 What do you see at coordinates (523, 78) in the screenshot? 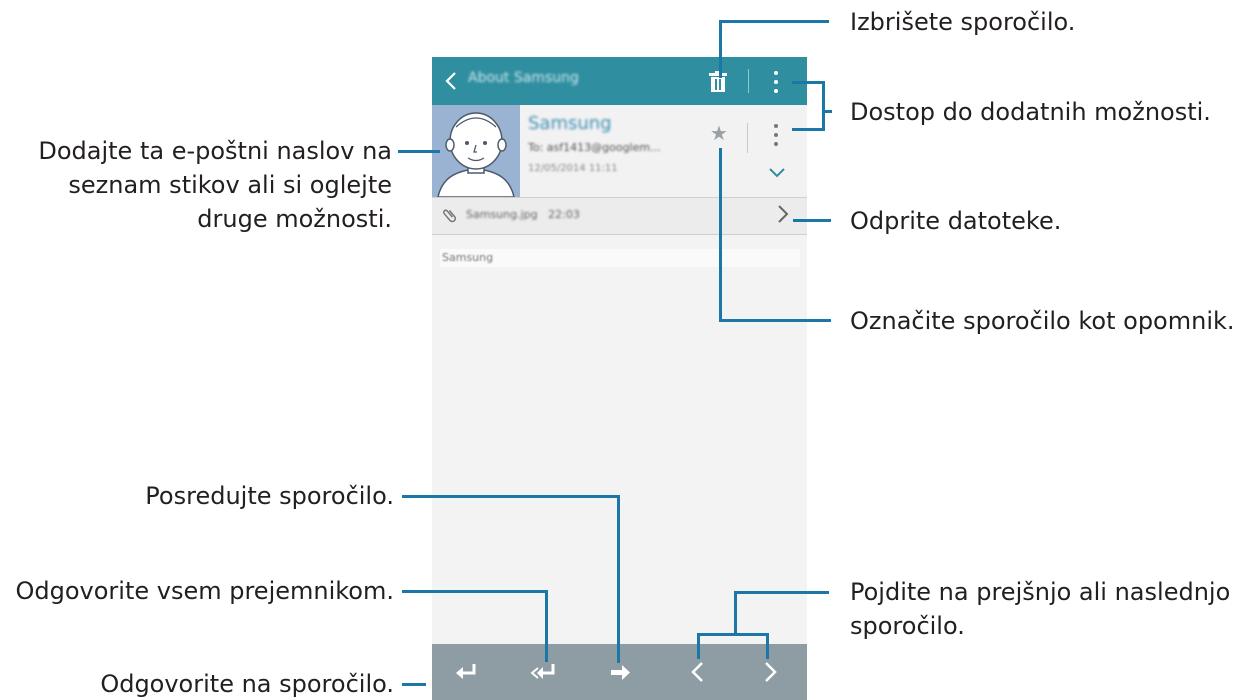
I see `app-title: About Samsung` at bounding box center [523, 78].